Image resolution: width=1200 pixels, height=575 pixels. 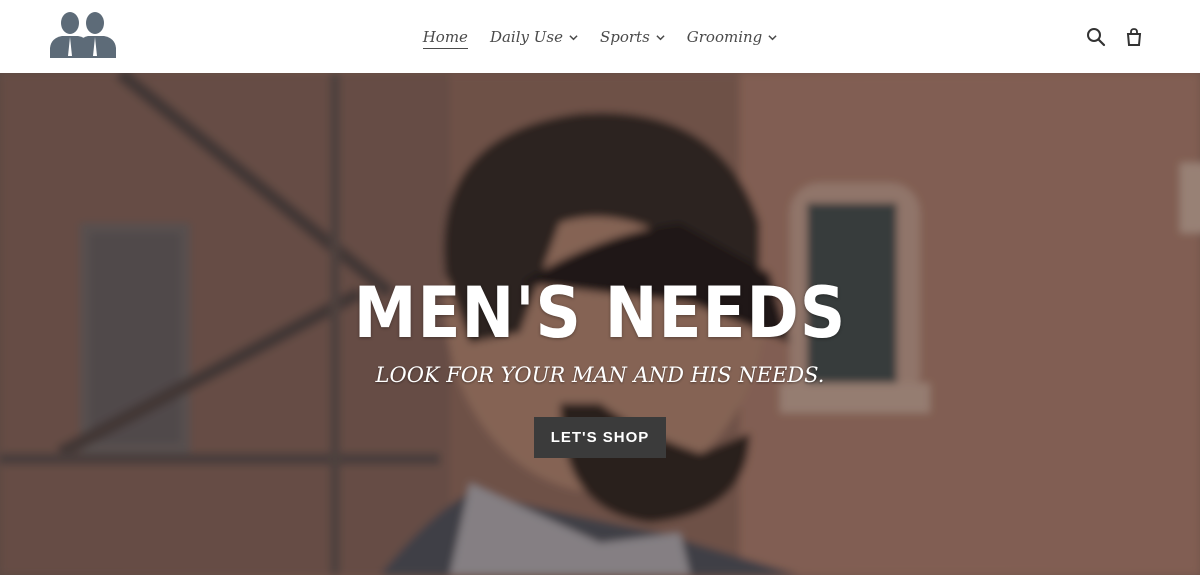 I want to click on nav-daily-use-label: Daily Use, so click(x=526, y=37).